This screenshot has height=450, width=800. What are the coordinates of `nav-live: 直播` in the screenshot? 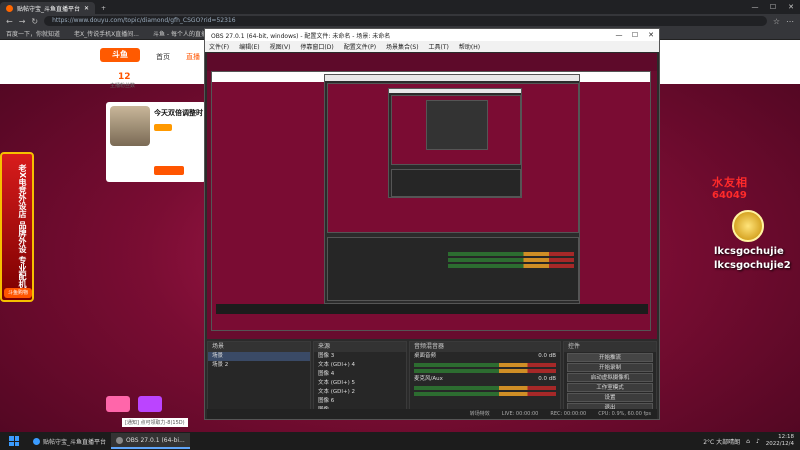 It's located at (193, 57).